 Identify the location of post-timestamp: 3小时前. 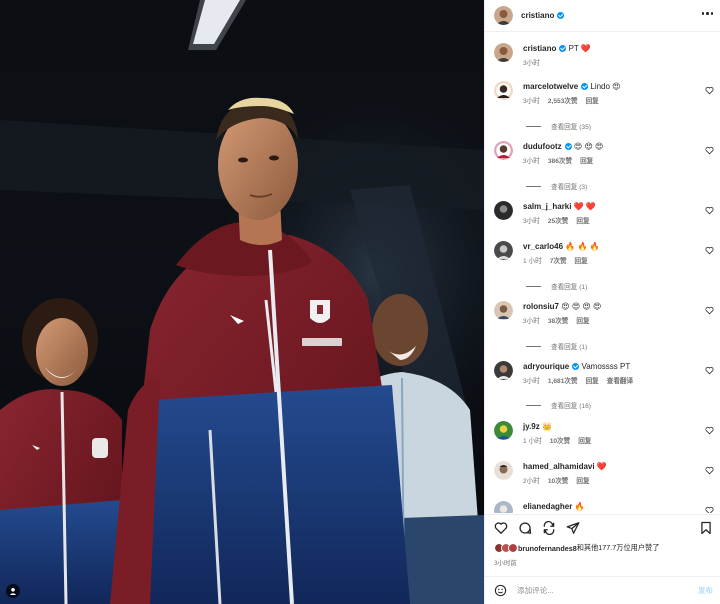
(505, 563).